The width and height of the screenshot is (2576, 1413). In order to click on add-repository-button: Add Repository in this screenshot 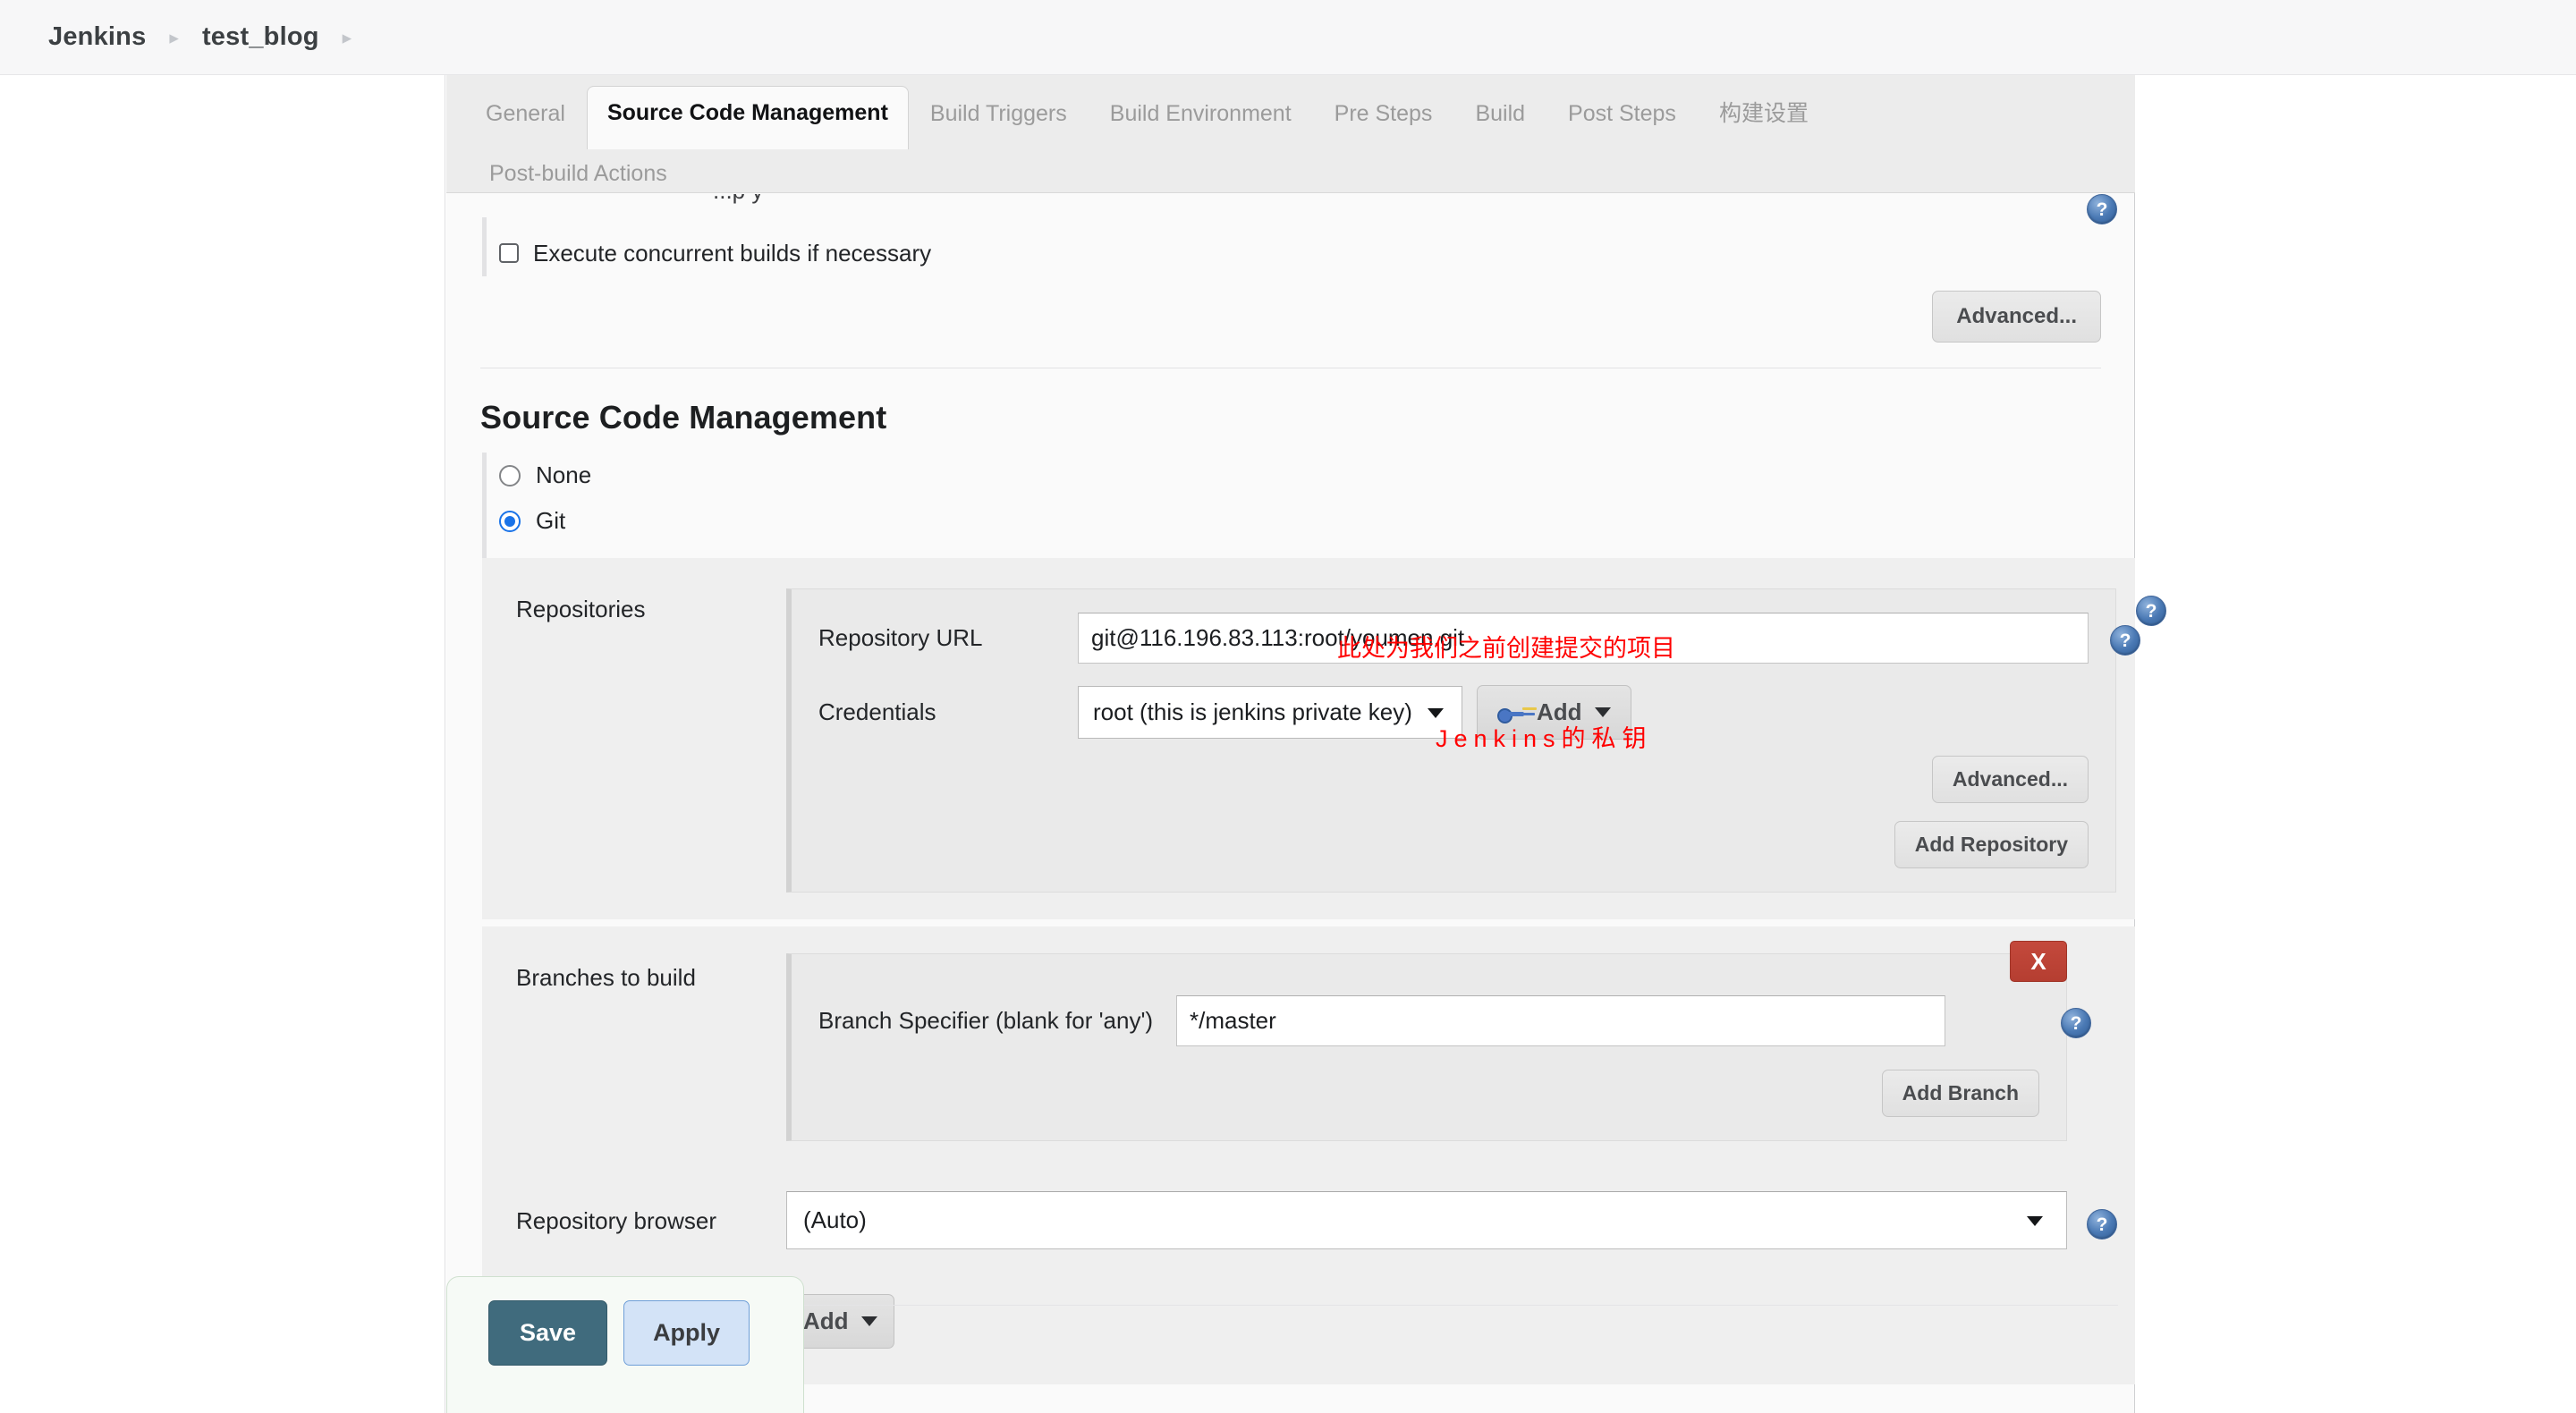, I will do `click(1991, 844)`.